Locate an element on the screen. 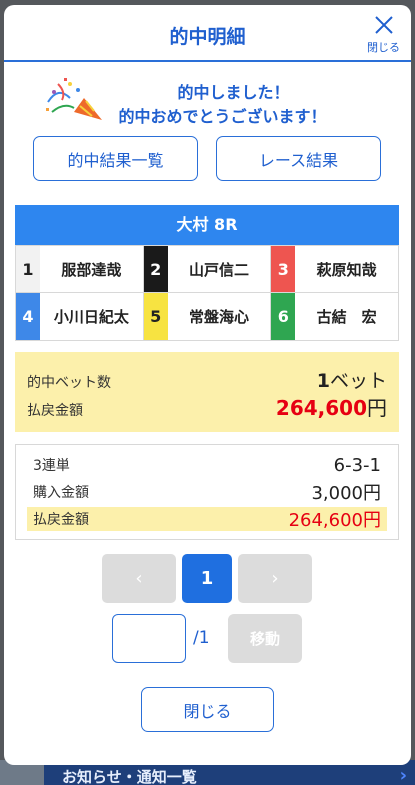  racer-number: 5 is located at coordinates (155, 316).